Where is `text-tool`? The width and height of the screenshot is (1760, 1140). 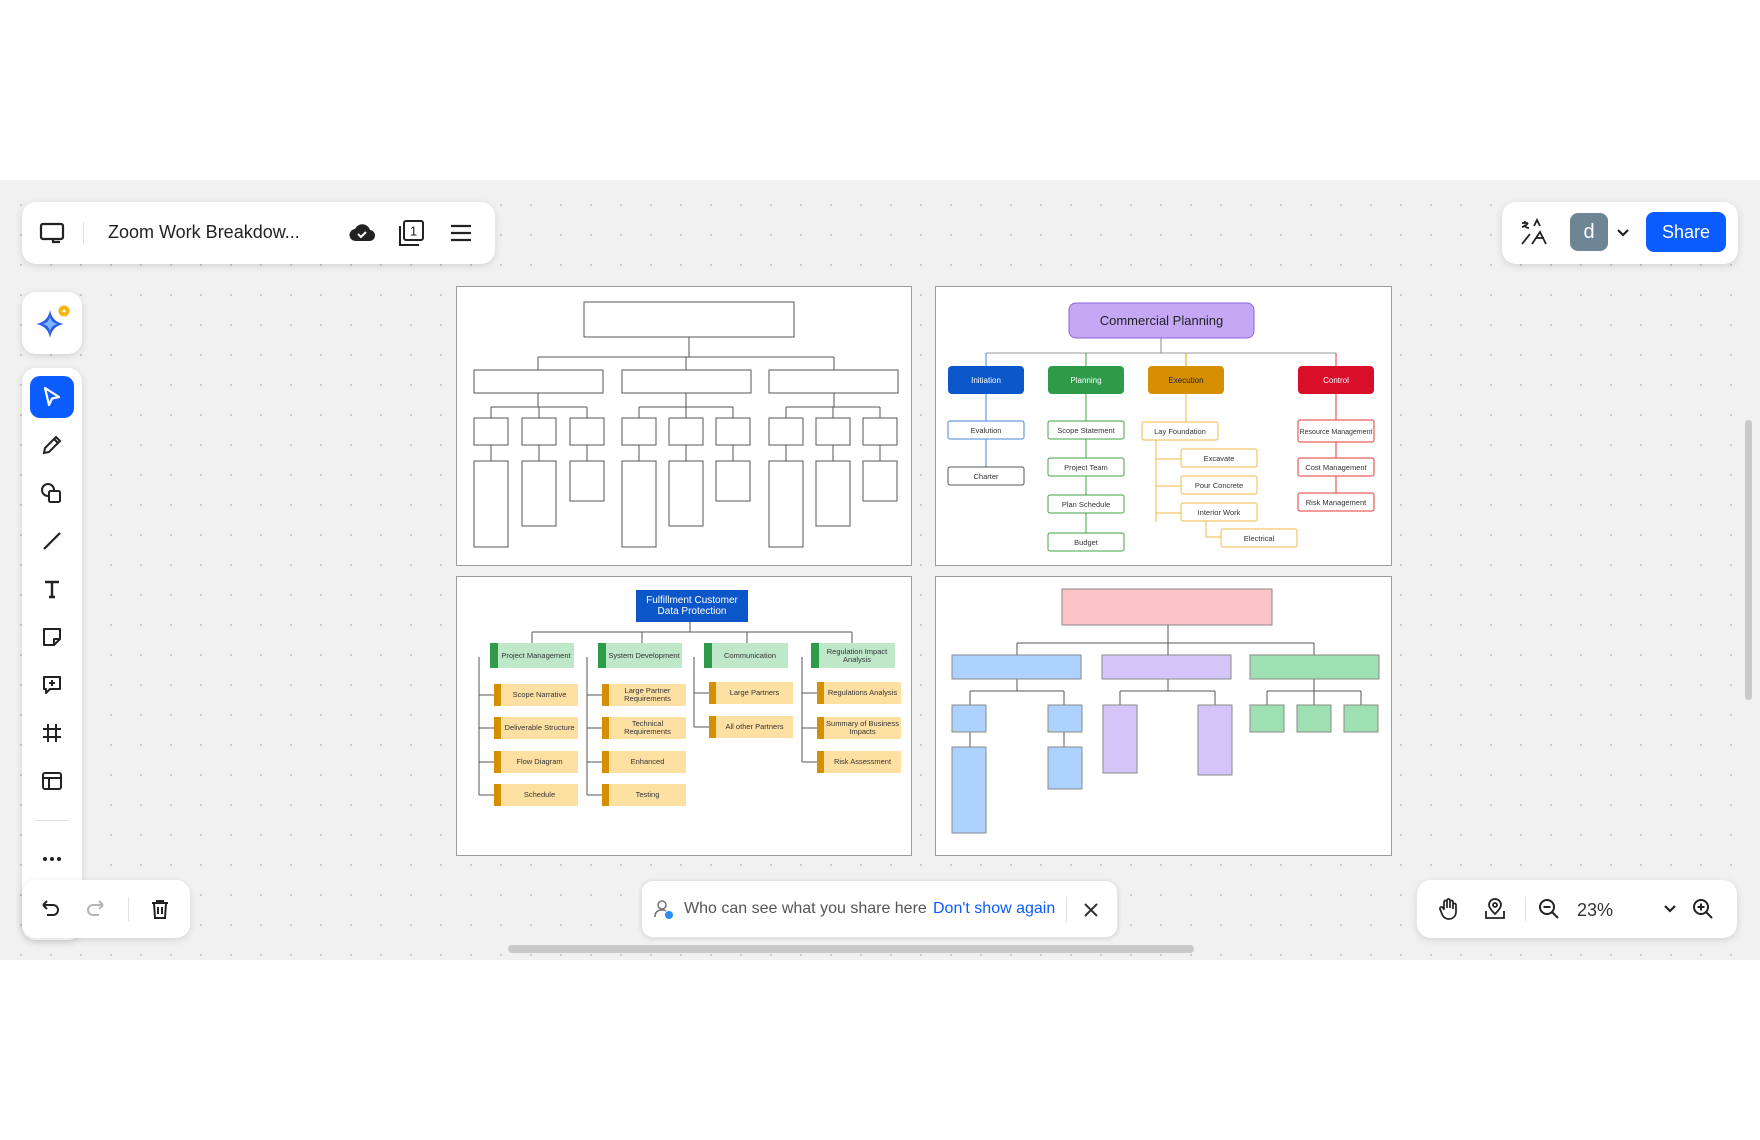 text-tool is located at coordinates (52, 589).